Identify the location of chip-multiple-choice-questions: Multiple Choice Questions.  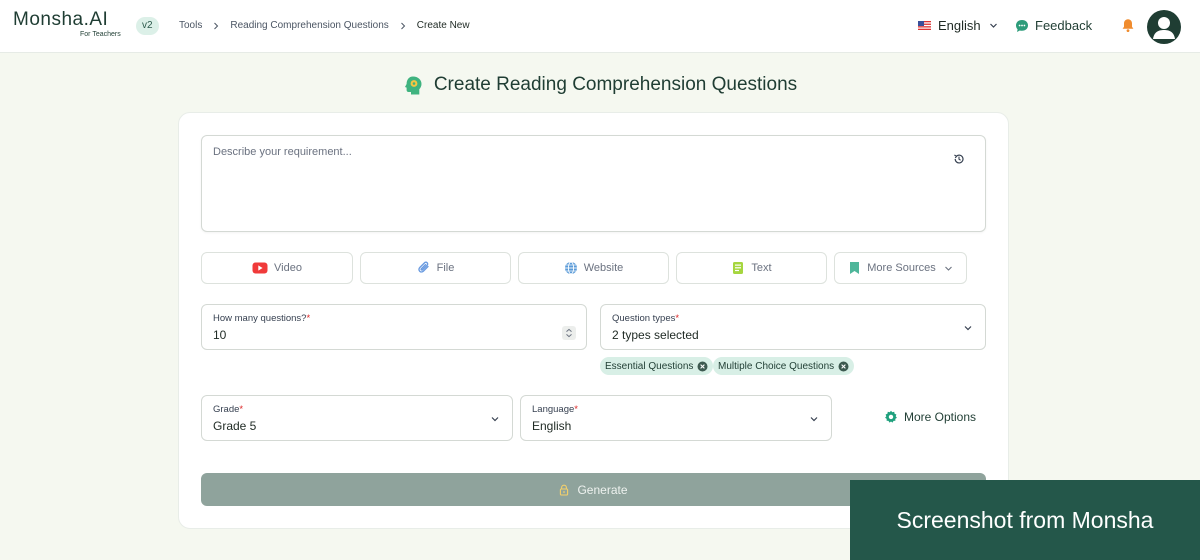
(784, 366).